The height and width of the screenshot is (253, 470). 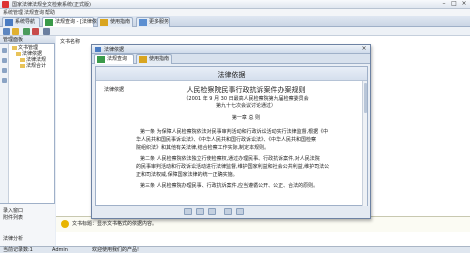 What do you see at coordinates (235, 249) in the screenshot?
I see `status-bar: 当前记录数:1 Admin 欢迎使用我们的产品!` at bounding box center [235, 249].